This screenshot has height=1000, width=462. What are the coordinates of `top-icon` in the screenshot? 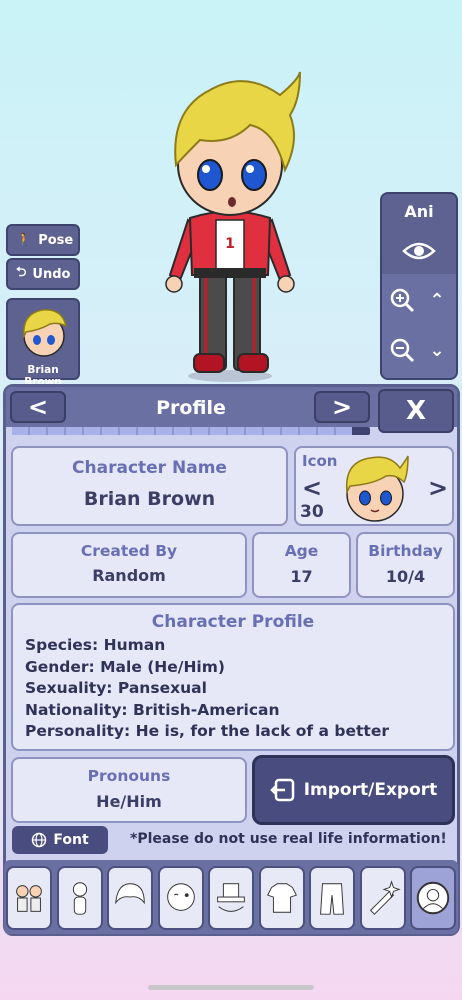 It's located at (281, 898).